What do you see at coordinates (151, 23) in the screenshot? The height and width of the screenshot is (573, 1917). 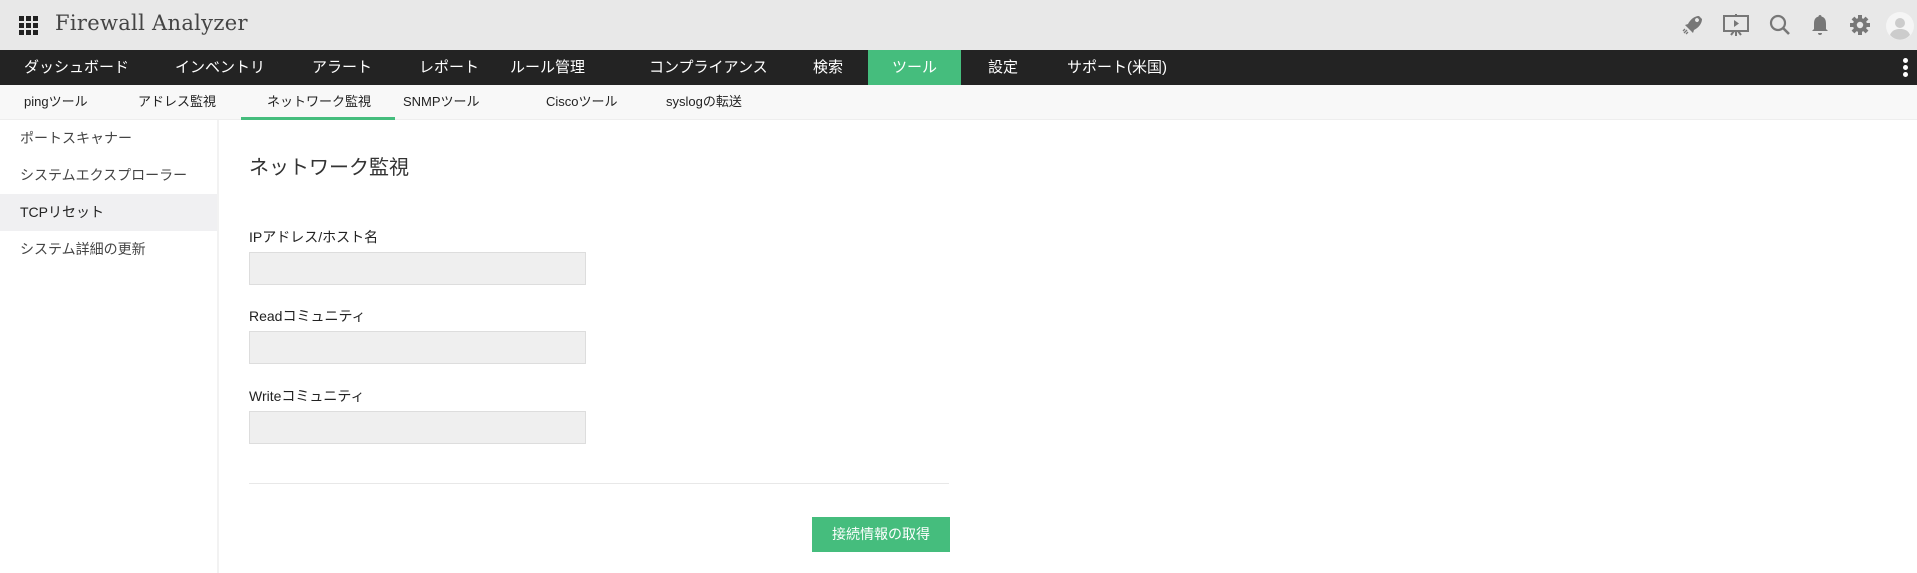 I see `app-title: Firewall Analyzer` at bounding box center [151, 23].